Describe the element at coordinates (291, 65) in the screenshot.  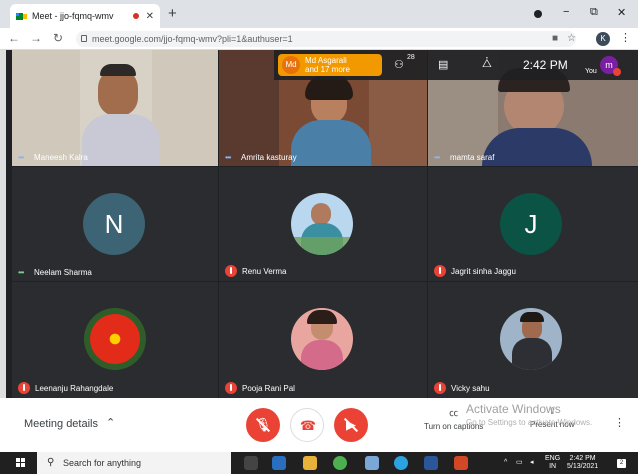
I see `presenter-initials: Md` at that location.